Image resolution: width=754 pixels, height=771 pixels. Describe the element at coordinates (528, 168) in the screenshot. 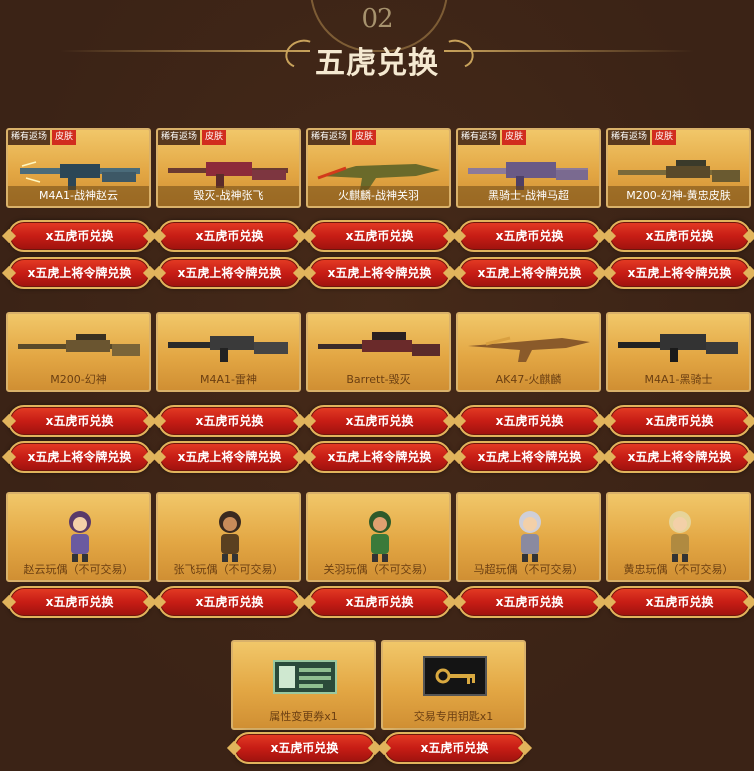

I see `skin-card: 稀有返场 皮肤 黑骑士-战神马超` at that location.